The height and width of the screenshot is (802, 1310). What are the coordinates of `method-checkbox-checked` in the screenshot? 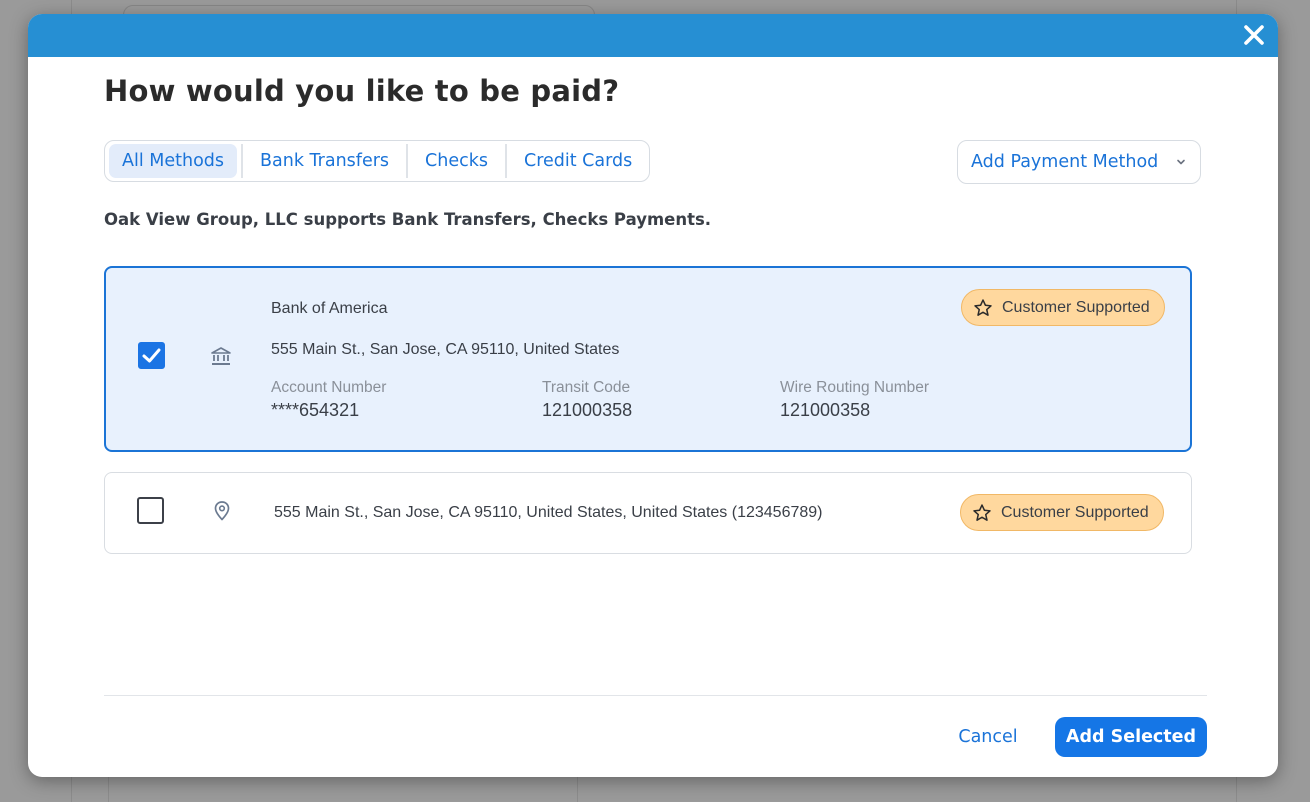 It's located at (151, 355).